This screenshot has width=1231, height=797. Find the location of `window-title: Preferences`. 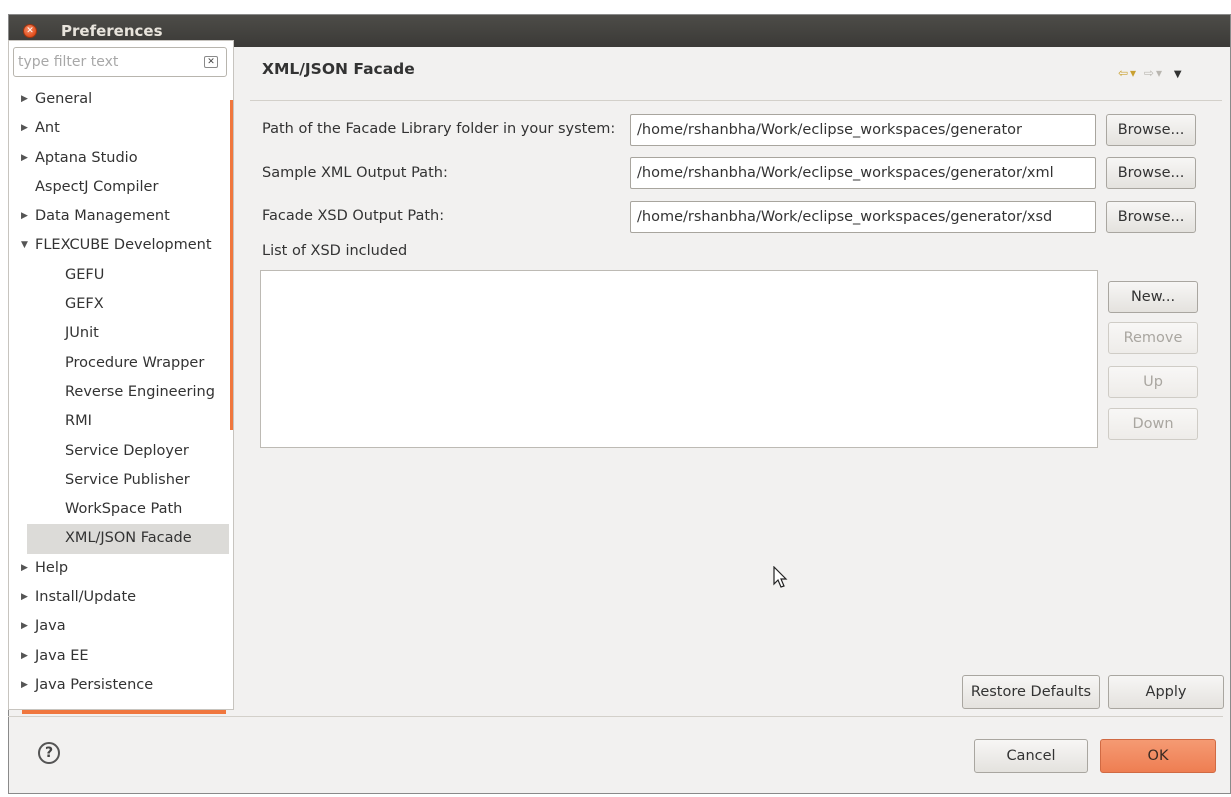

window-title: Preferences is located at coordinates (112, 31).